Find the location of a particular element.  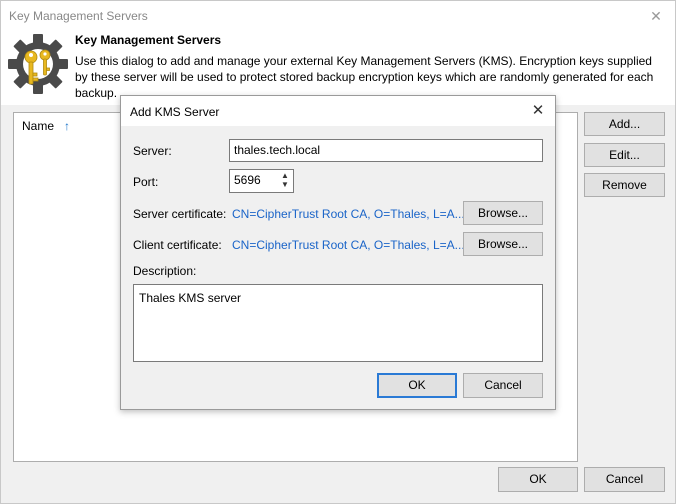

window-title: Key Management Servers is located at coordinates (78, 16).